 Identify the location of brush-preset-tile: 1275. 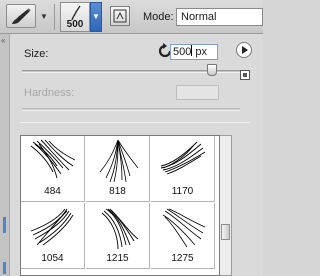
(183, 236).